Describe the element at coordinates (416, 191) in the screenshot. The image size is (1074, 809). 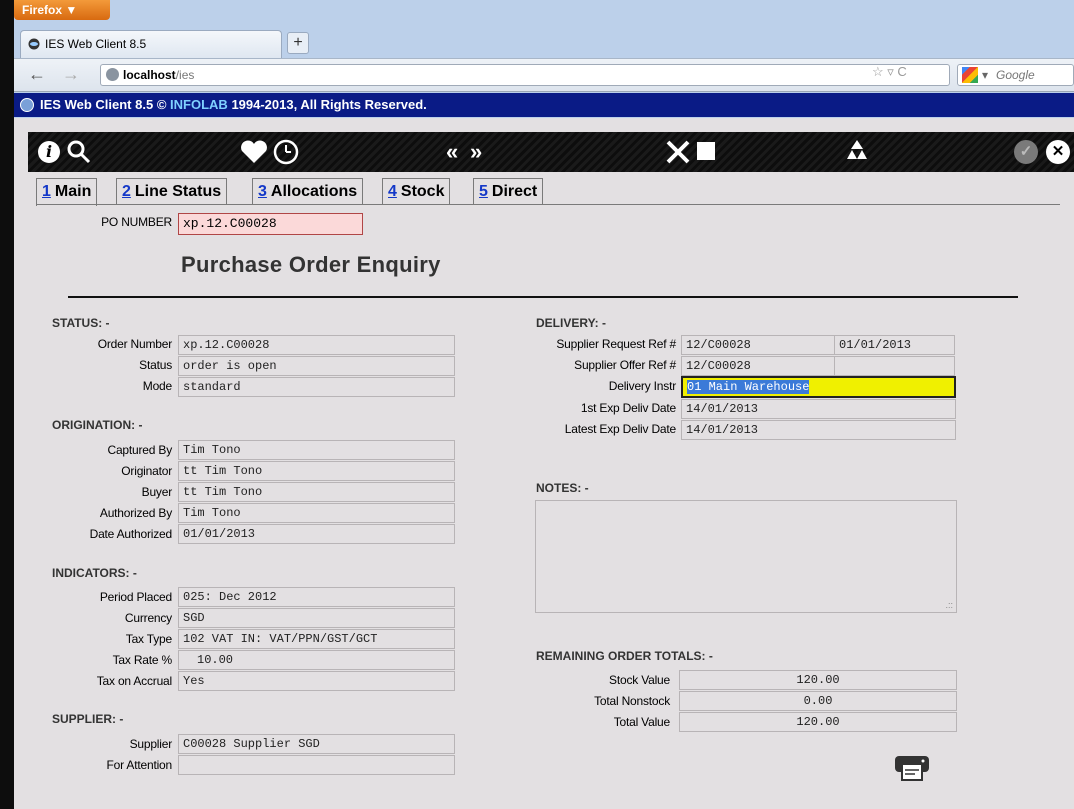
I see `tab-stock: 4 Stock` at that location.